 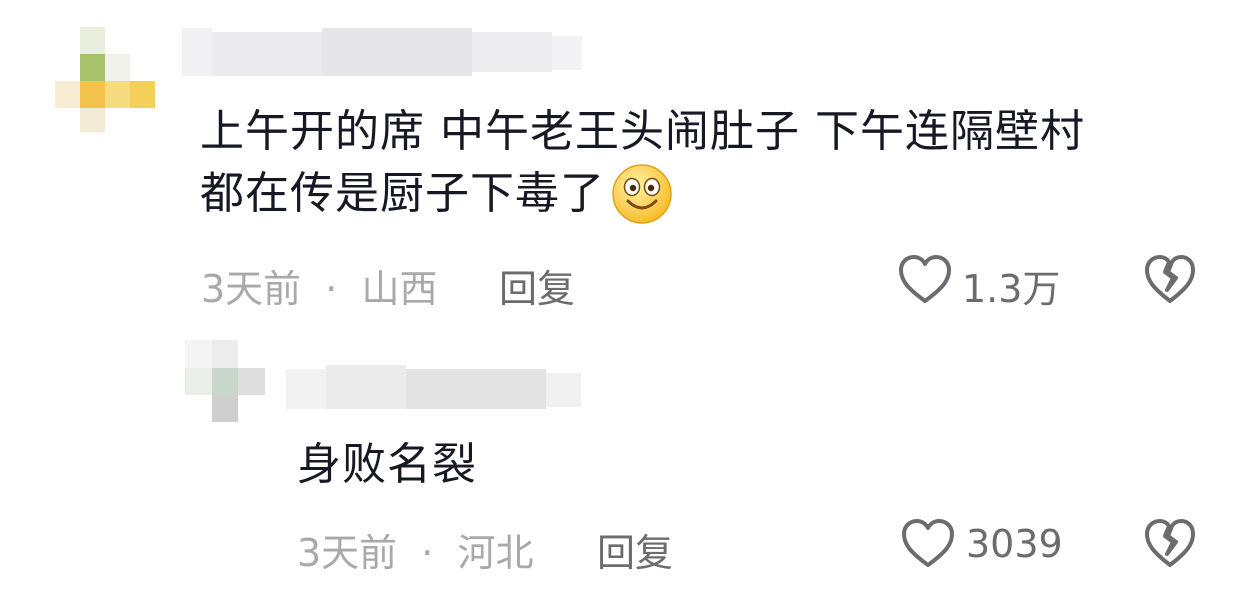 What do you see at coordinates (399, 289) in the screenshot?
I see `comment-location: 山西` at bounding box center [399, 289].